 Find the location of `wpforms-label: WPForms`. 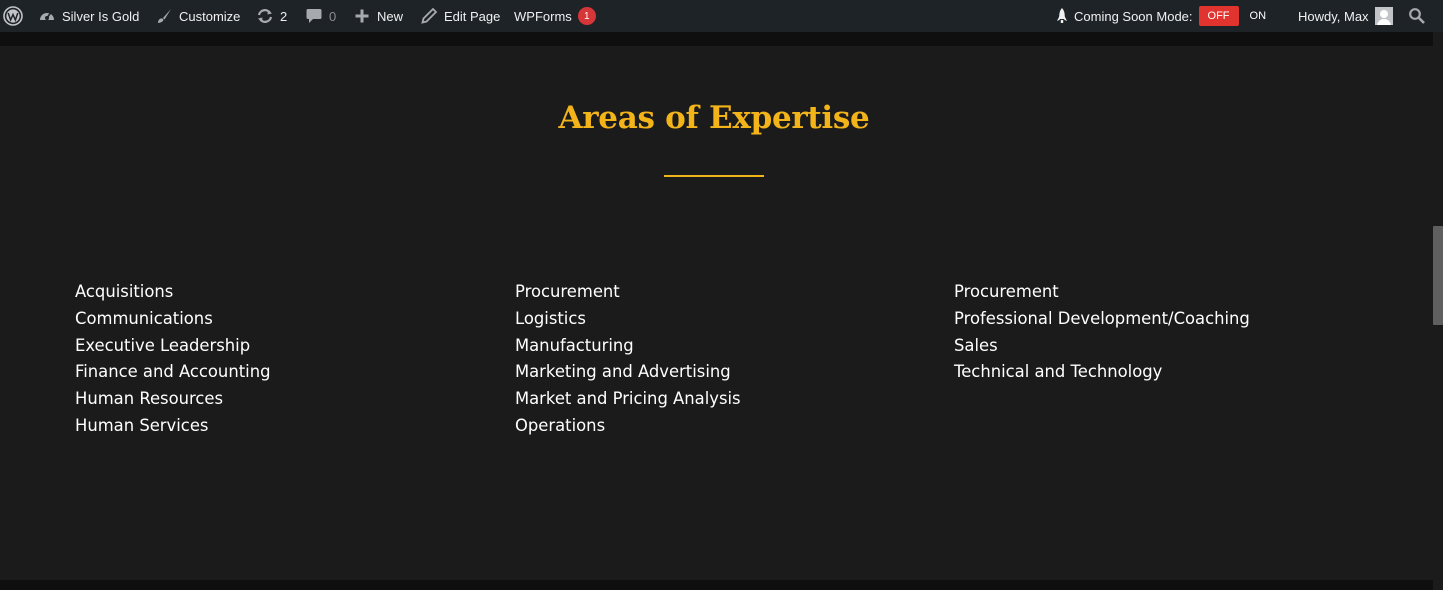

wpforms-label: WPForms is located at coordinates (543, 16).